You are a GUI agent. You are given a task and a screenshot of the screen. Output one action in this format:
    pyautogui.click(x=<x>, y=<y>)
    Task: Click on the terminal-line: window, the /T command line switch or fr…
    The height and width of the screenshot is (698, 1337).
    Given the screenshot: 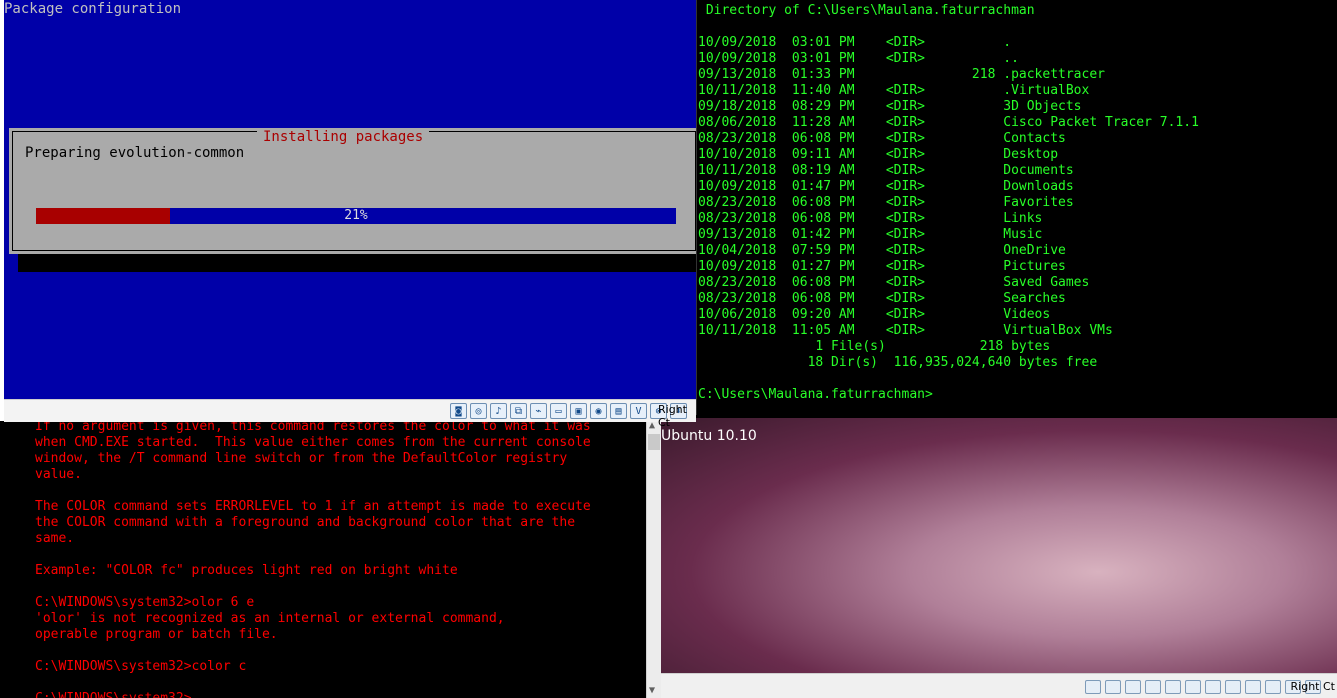 What is the action you would take?
    pyautogui.click(x=301, y=458)
    